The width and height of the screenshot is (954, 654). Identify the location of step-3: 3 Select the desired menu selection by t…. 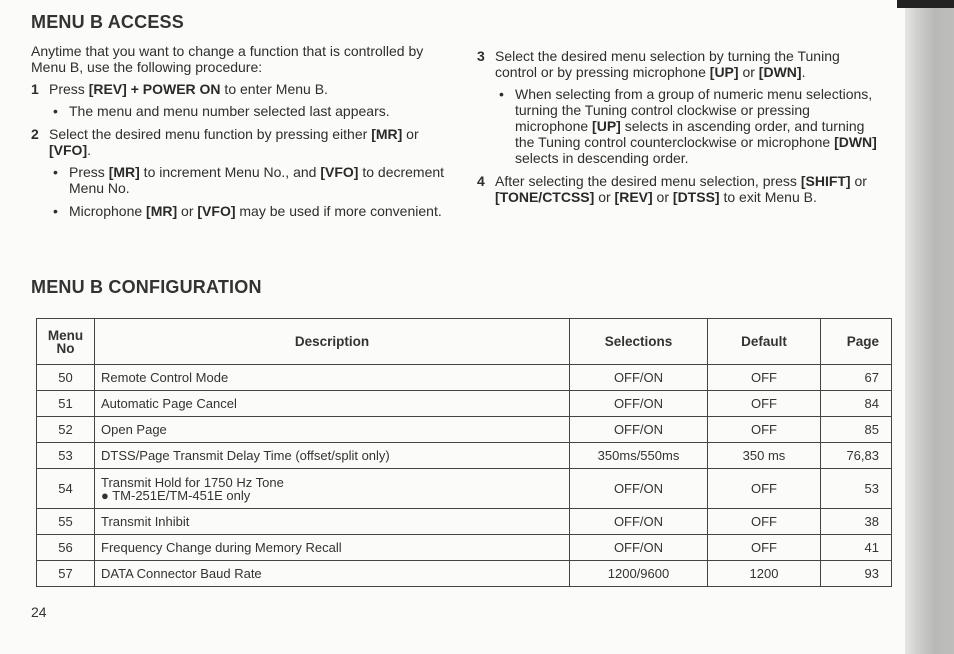
(677, 64).